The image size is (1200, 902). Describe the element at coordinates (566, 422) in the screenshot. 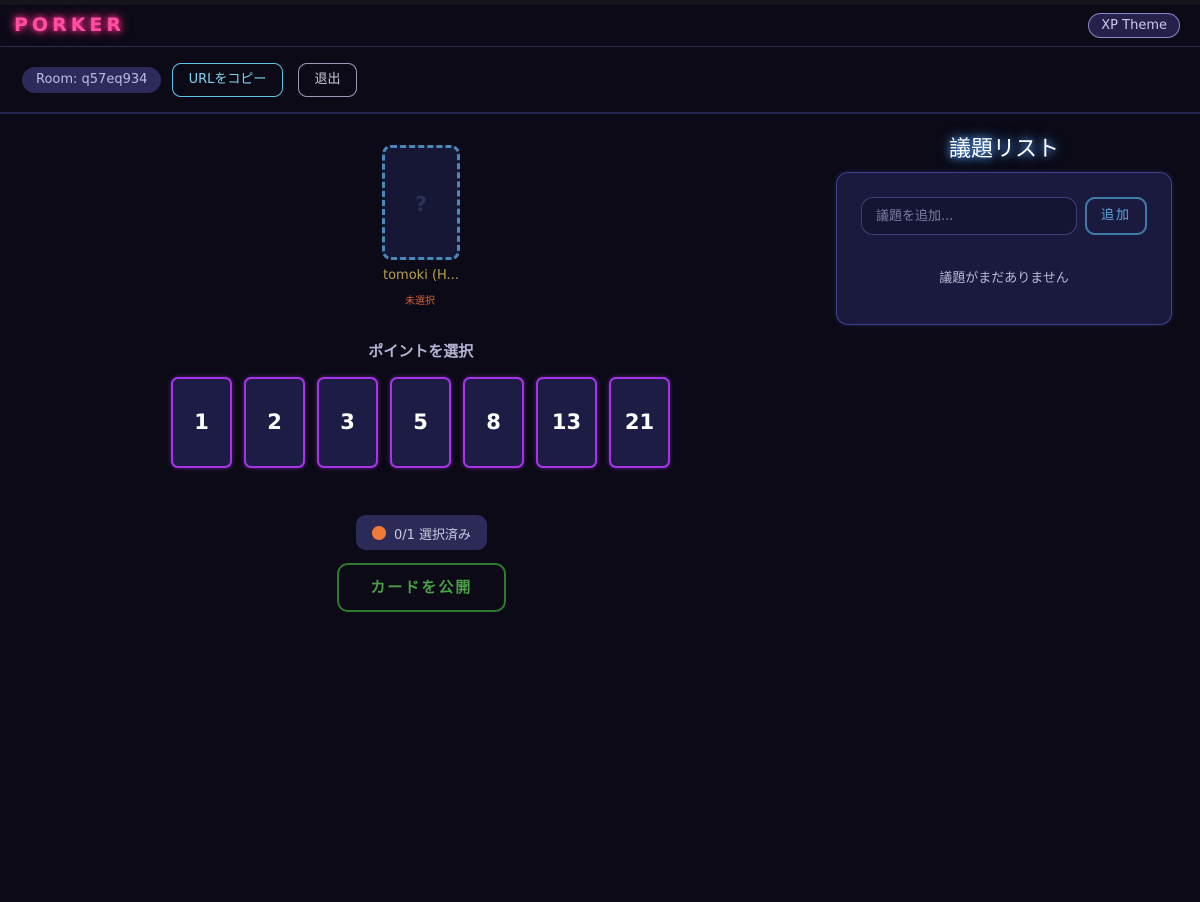

I see `point-card-13: 13` at that location.